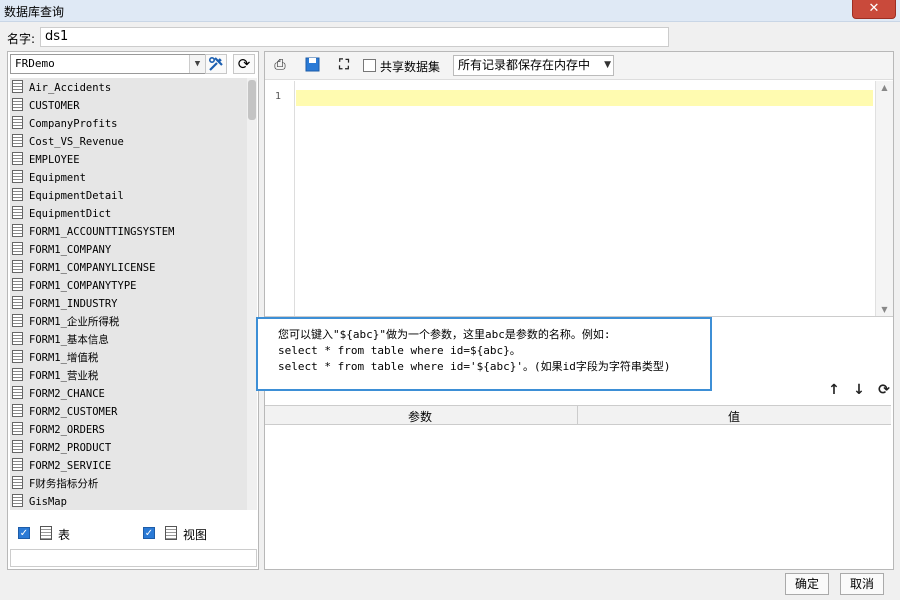 Image resolution: width=900 pixels, height=600 pixels. What do you see at coordinates (734, 417) in the screenshot?
I see `value-column-header: 值` at bounding box center [734, 417].